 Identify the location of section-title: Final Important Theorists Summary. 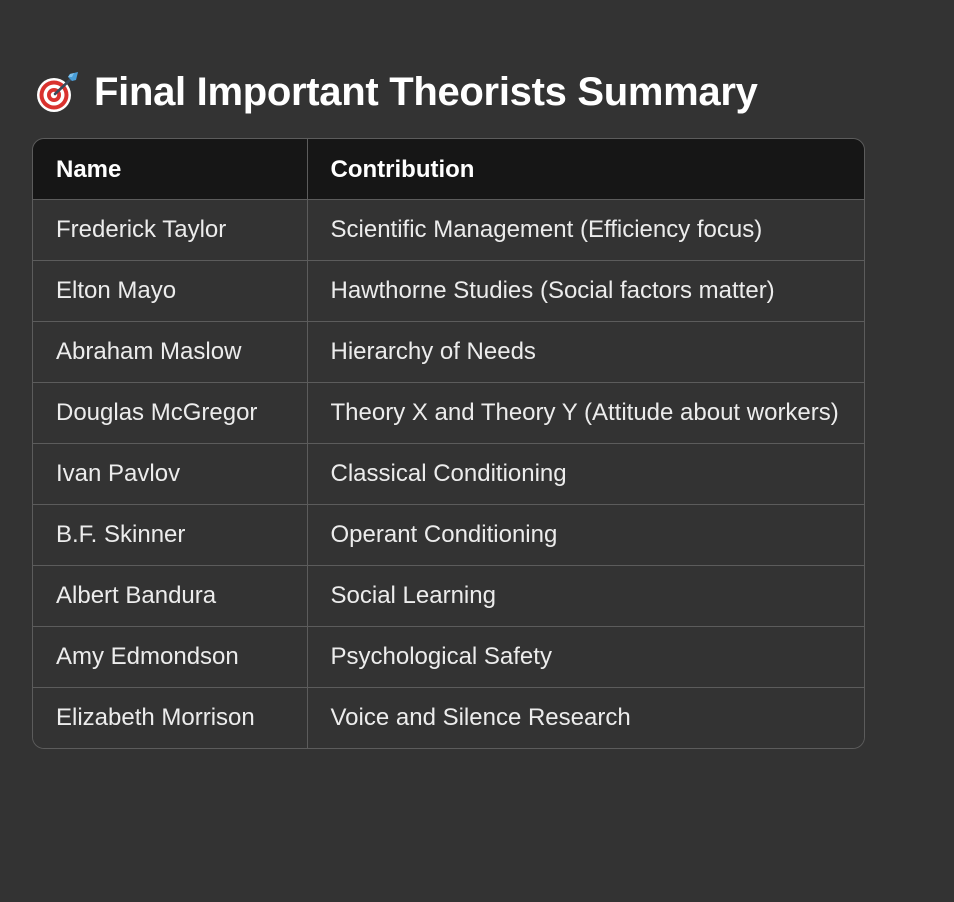
(426, 91).